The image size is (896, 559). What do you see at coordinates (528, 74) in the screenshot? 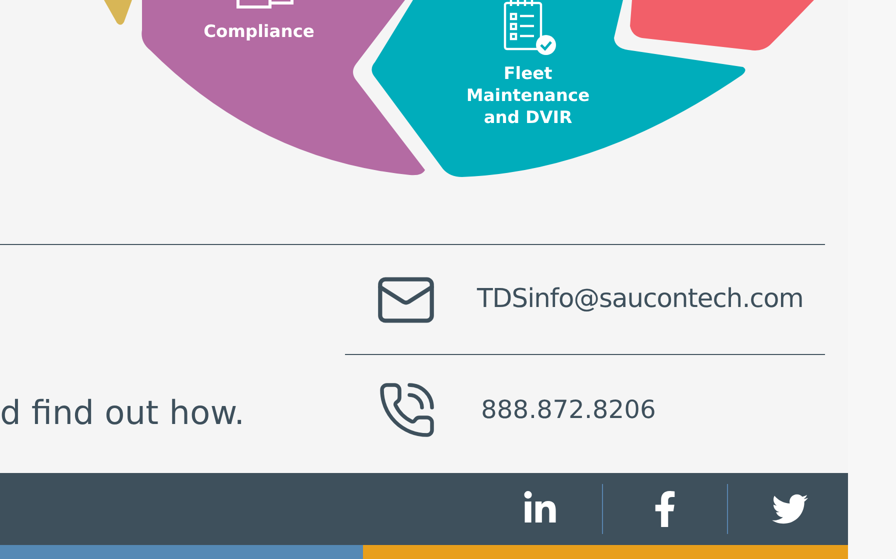
I see `segment-label: Fleet` at bounding box center [528, 74].